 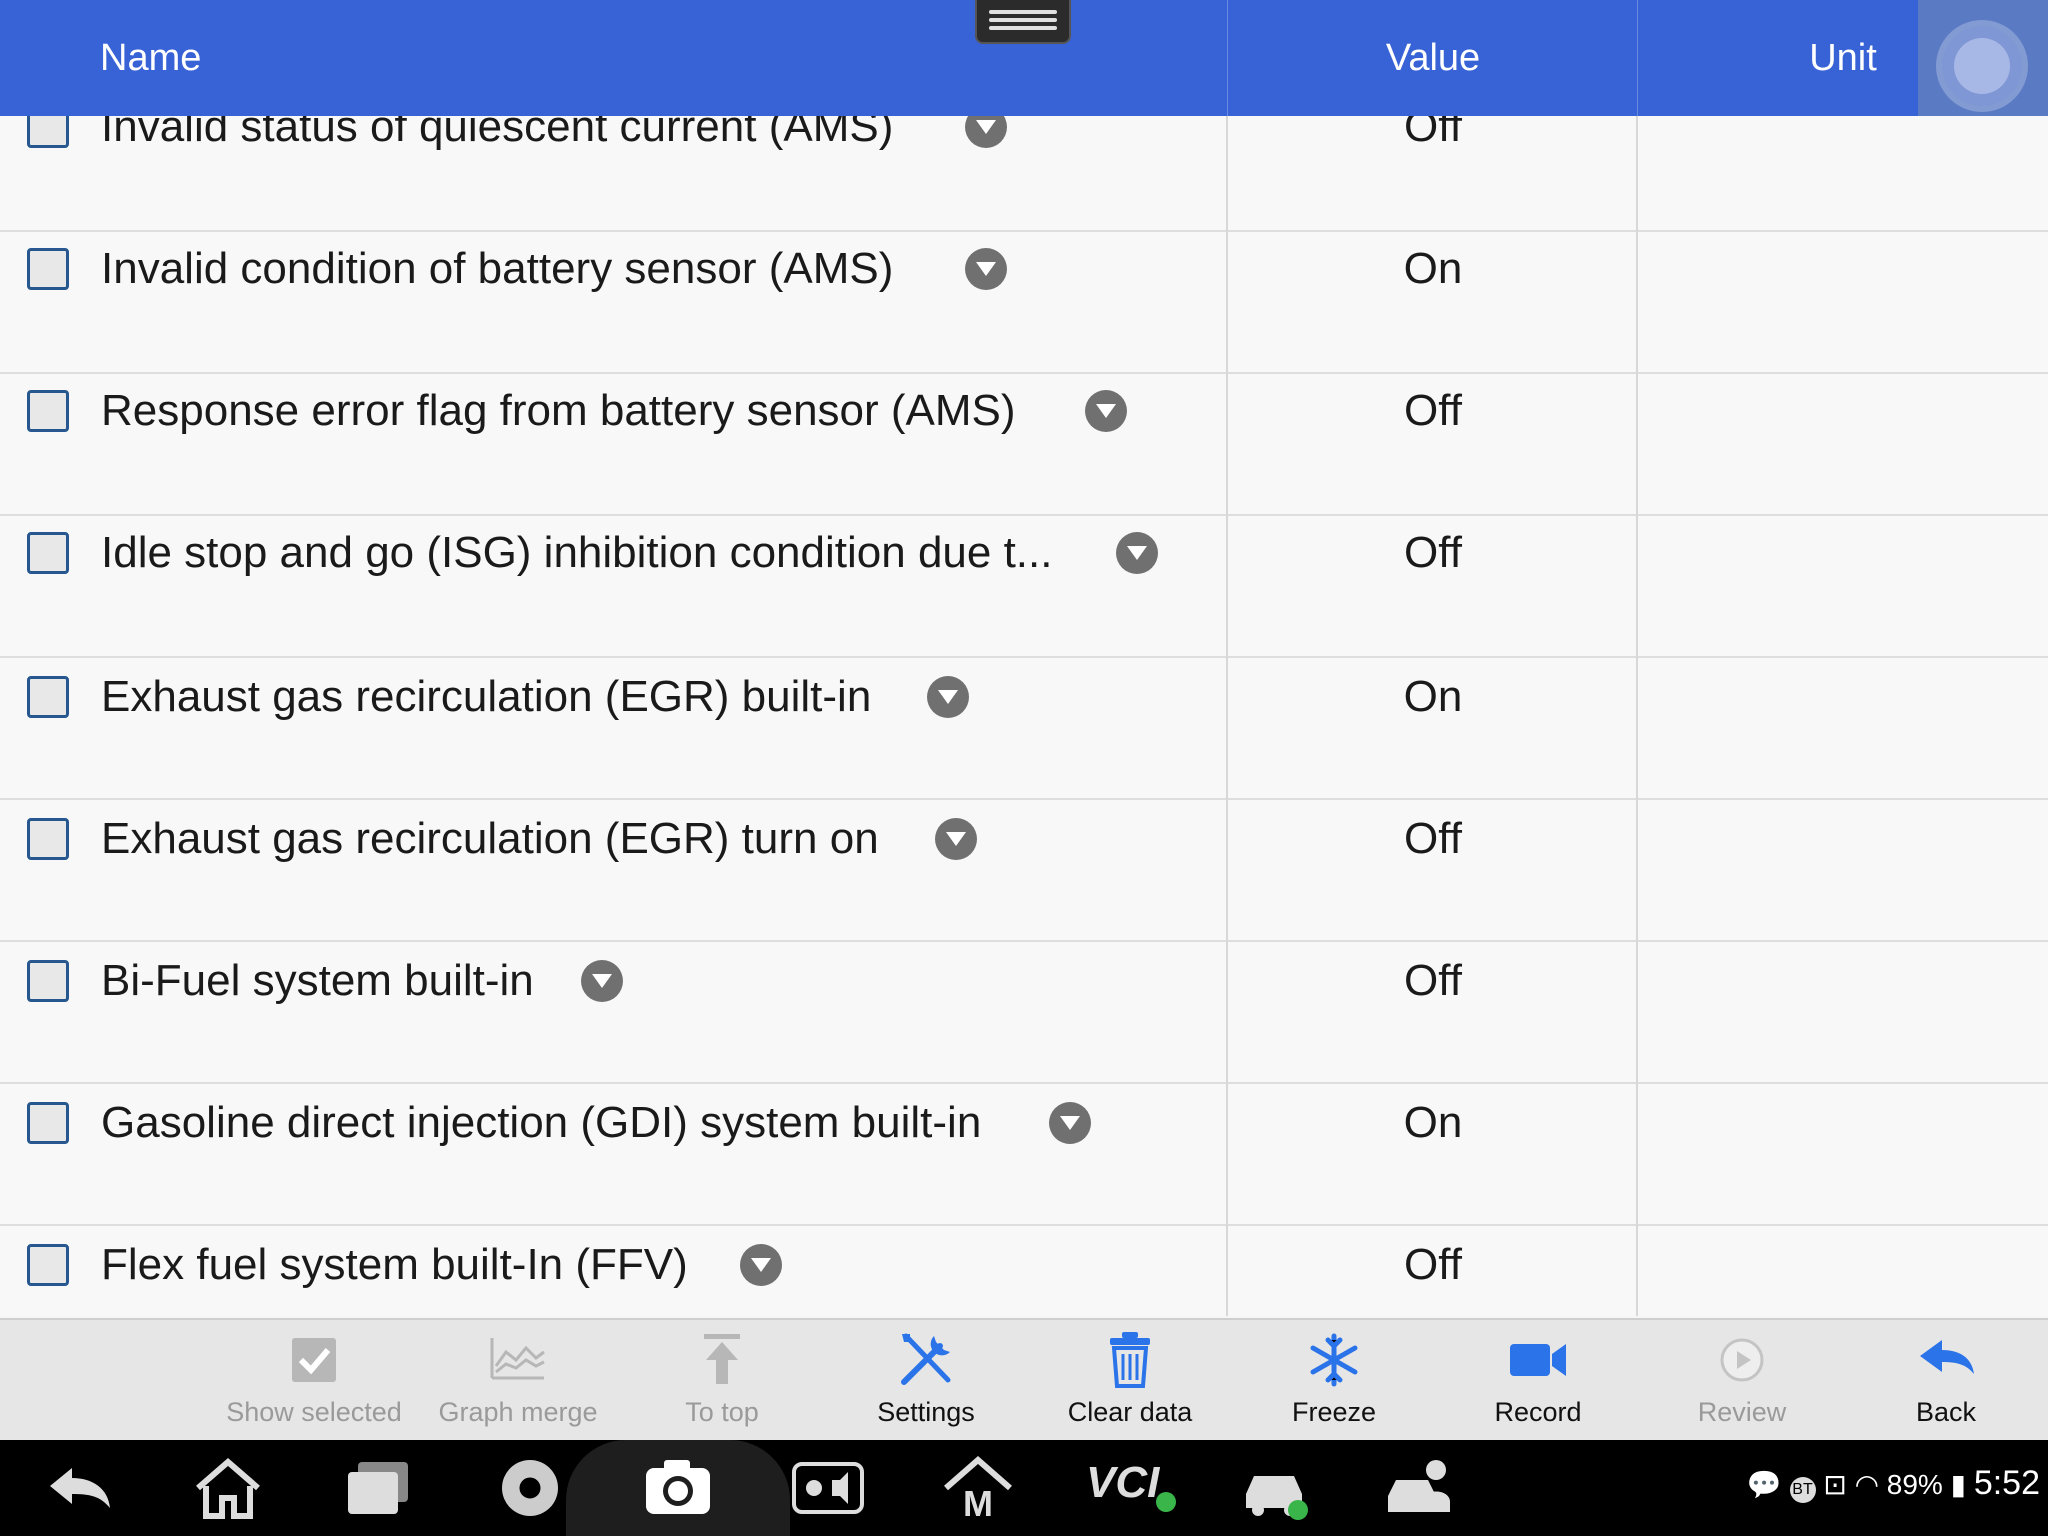 I want to click on car-check-icon, so click(x=1276, y=1488).